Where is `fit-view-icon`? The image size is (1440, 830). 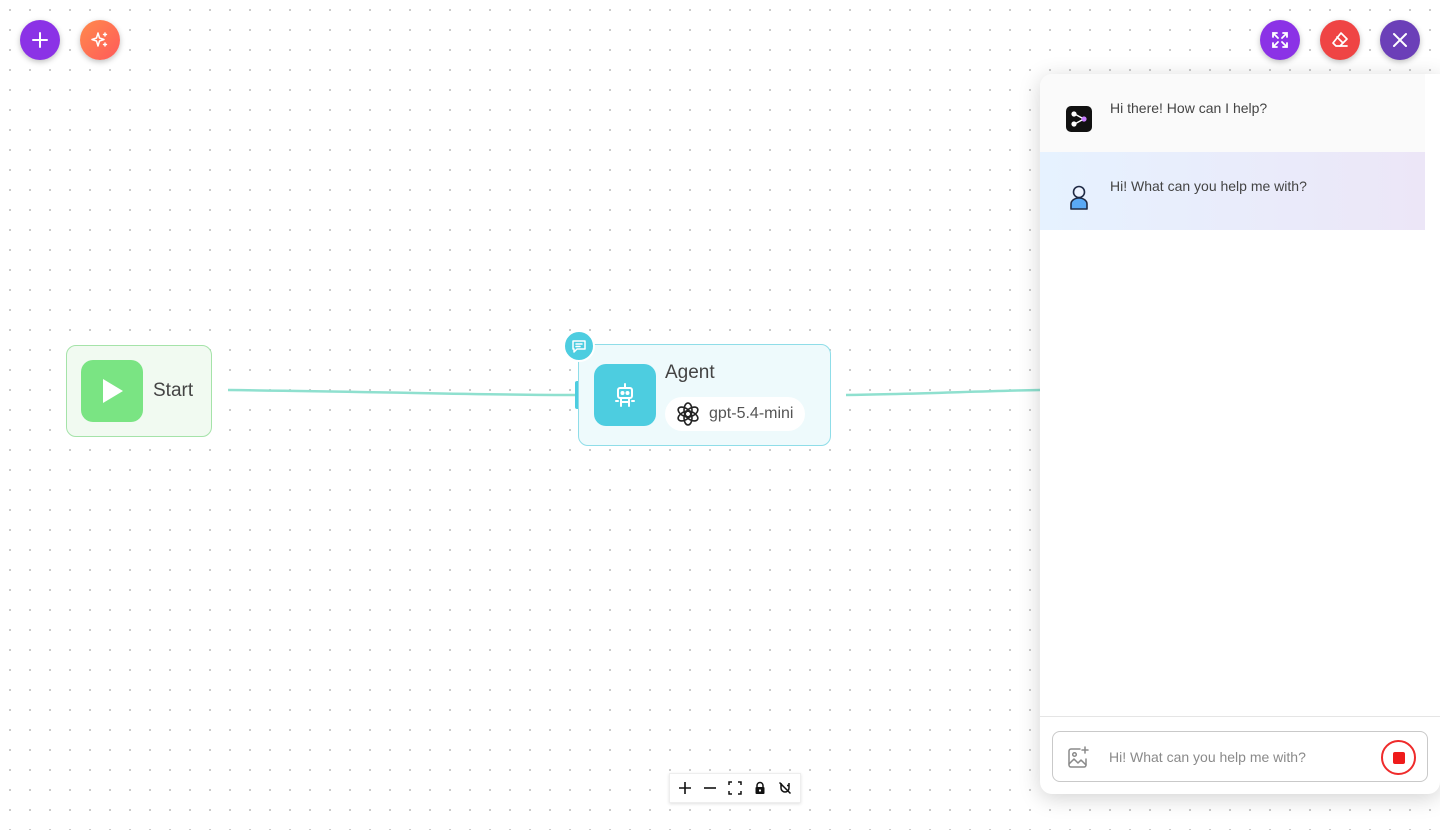 fit-view-icon is located at coordinates (735, 788).